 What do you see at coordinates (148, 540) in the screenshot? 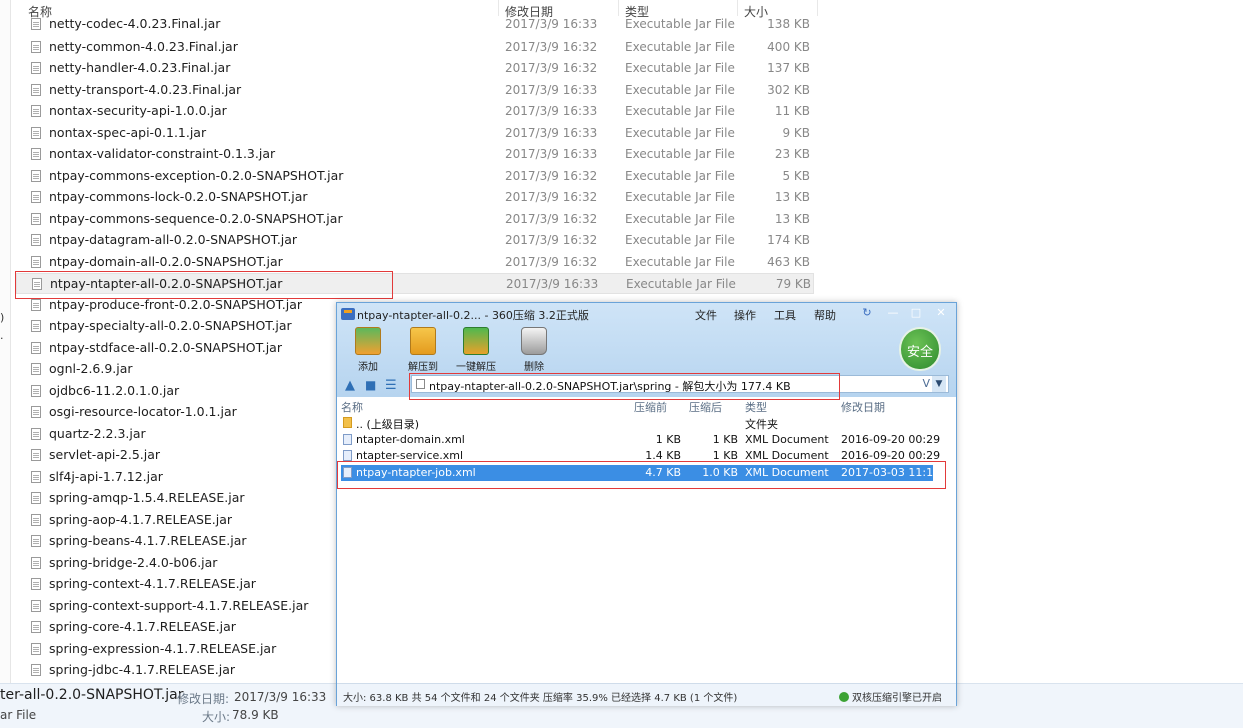
I see `file-name: spring-beans-4.1.7.RELEASE.jar` at bounding box center [148, 540].